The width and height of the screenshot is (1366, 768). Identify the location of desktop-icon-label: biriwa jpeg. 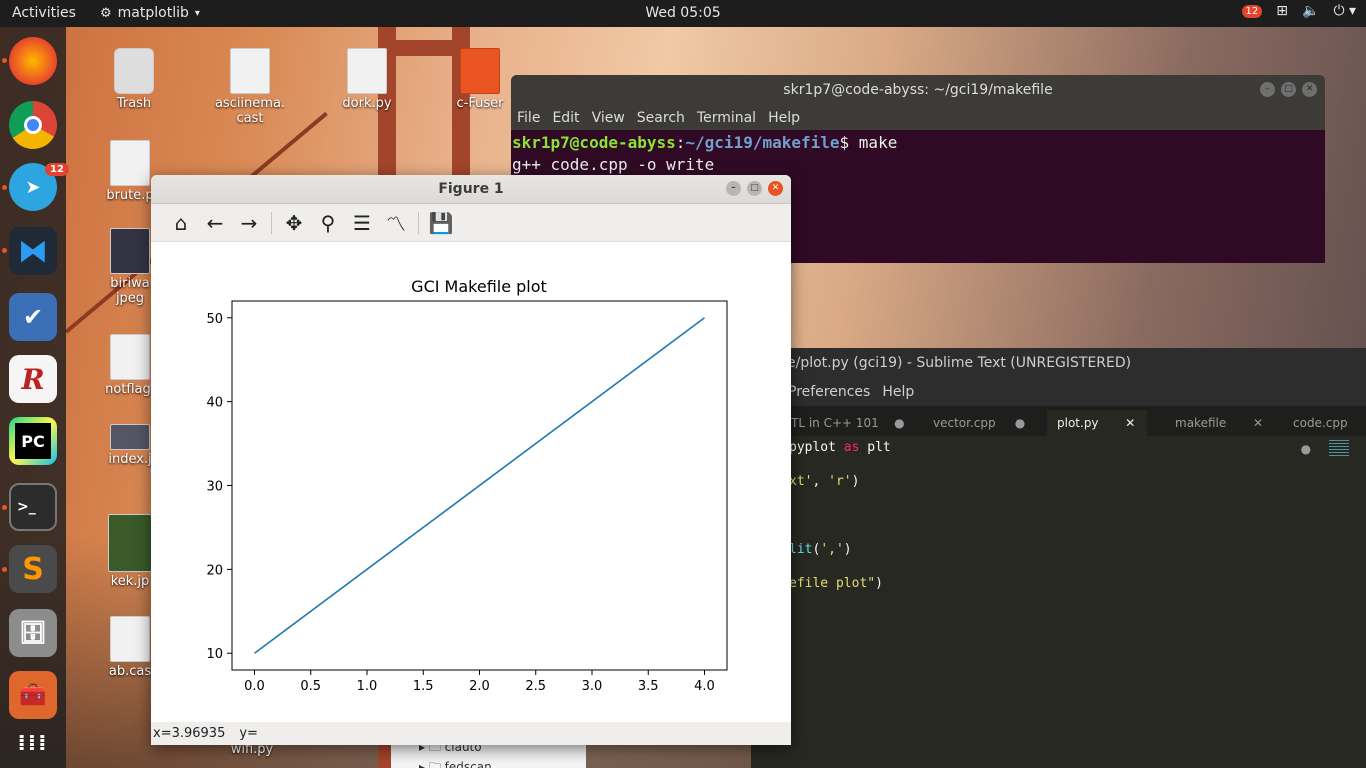
(130, 291).